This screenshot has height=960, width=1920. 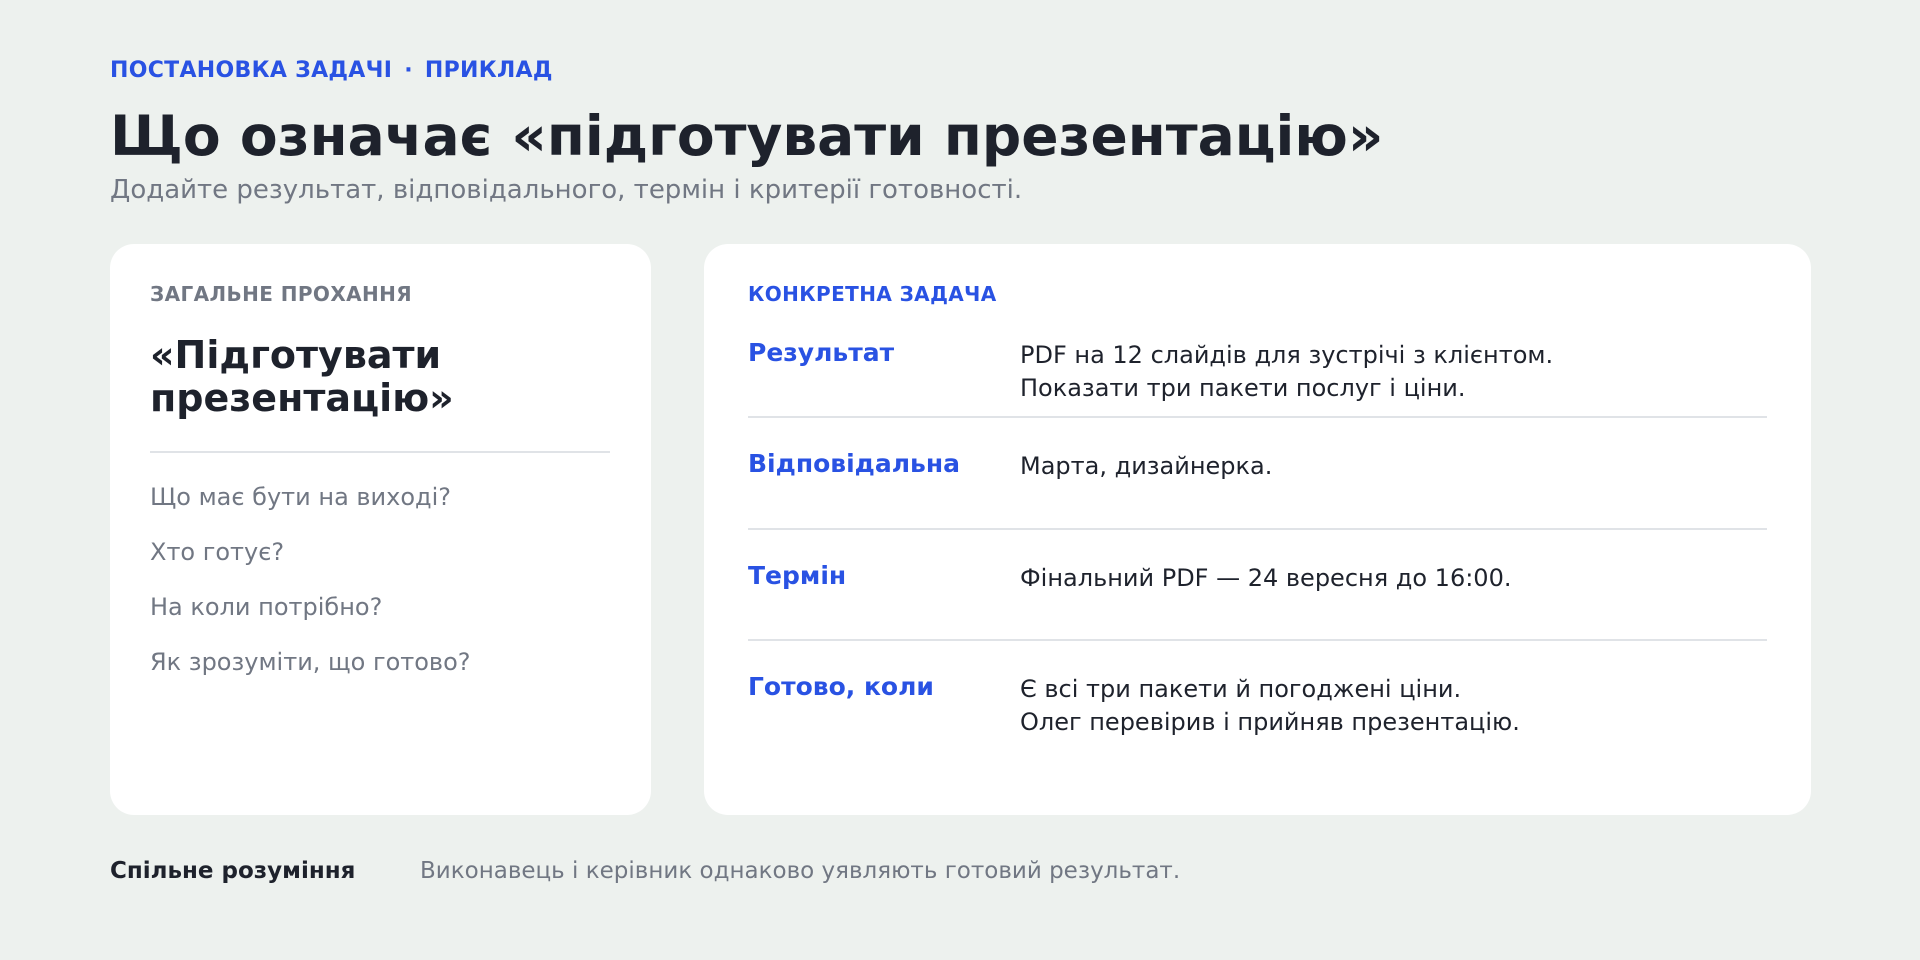 I want to click on footer-key: Спільне розуміння, so click(x=233, y=871).